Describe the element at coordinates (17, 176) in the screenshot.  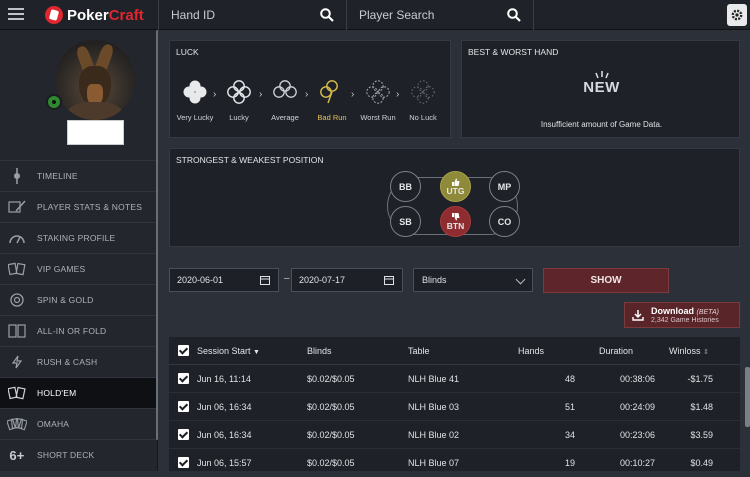
I see `timeline-icon` at that location.